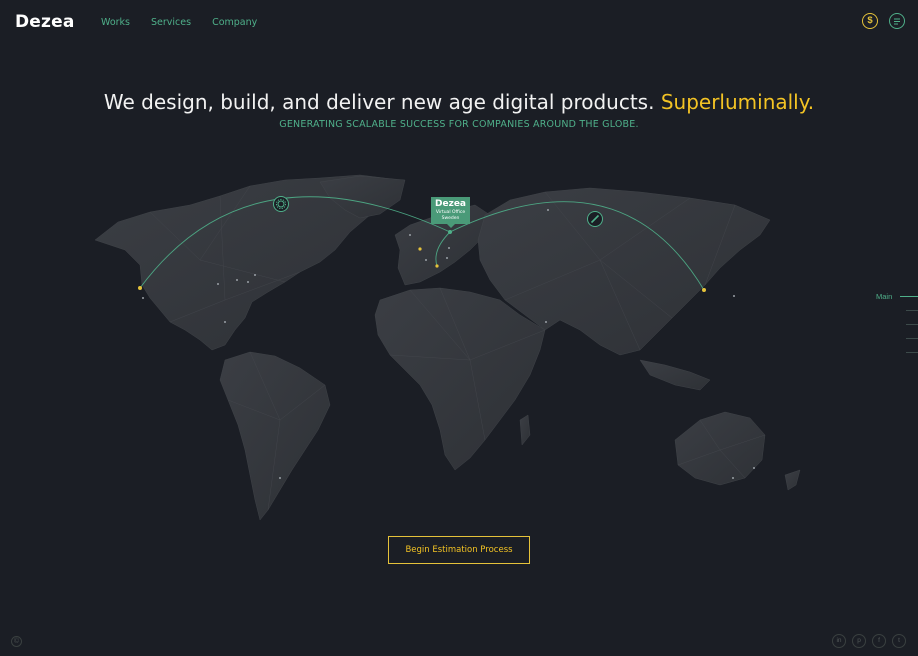 The height and width of the screenshot is (656, 918). Describe the element at coordinates (115, 22) in the screenshot. I see `nav-works: Works` at that location.